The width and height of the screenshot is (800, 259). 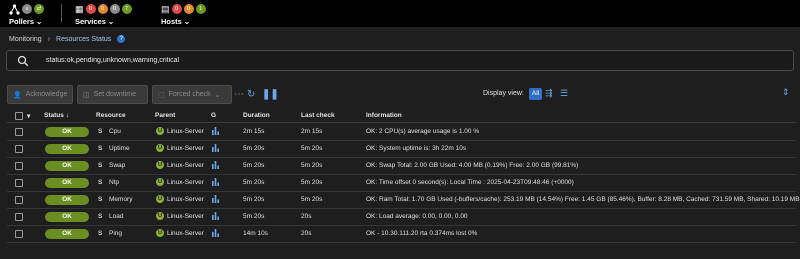 What do you see at coordinates (83, 39) in the screenshot?
I see `breadcrumb-resources-status: Resources Status` at bounding box center [83, 39].